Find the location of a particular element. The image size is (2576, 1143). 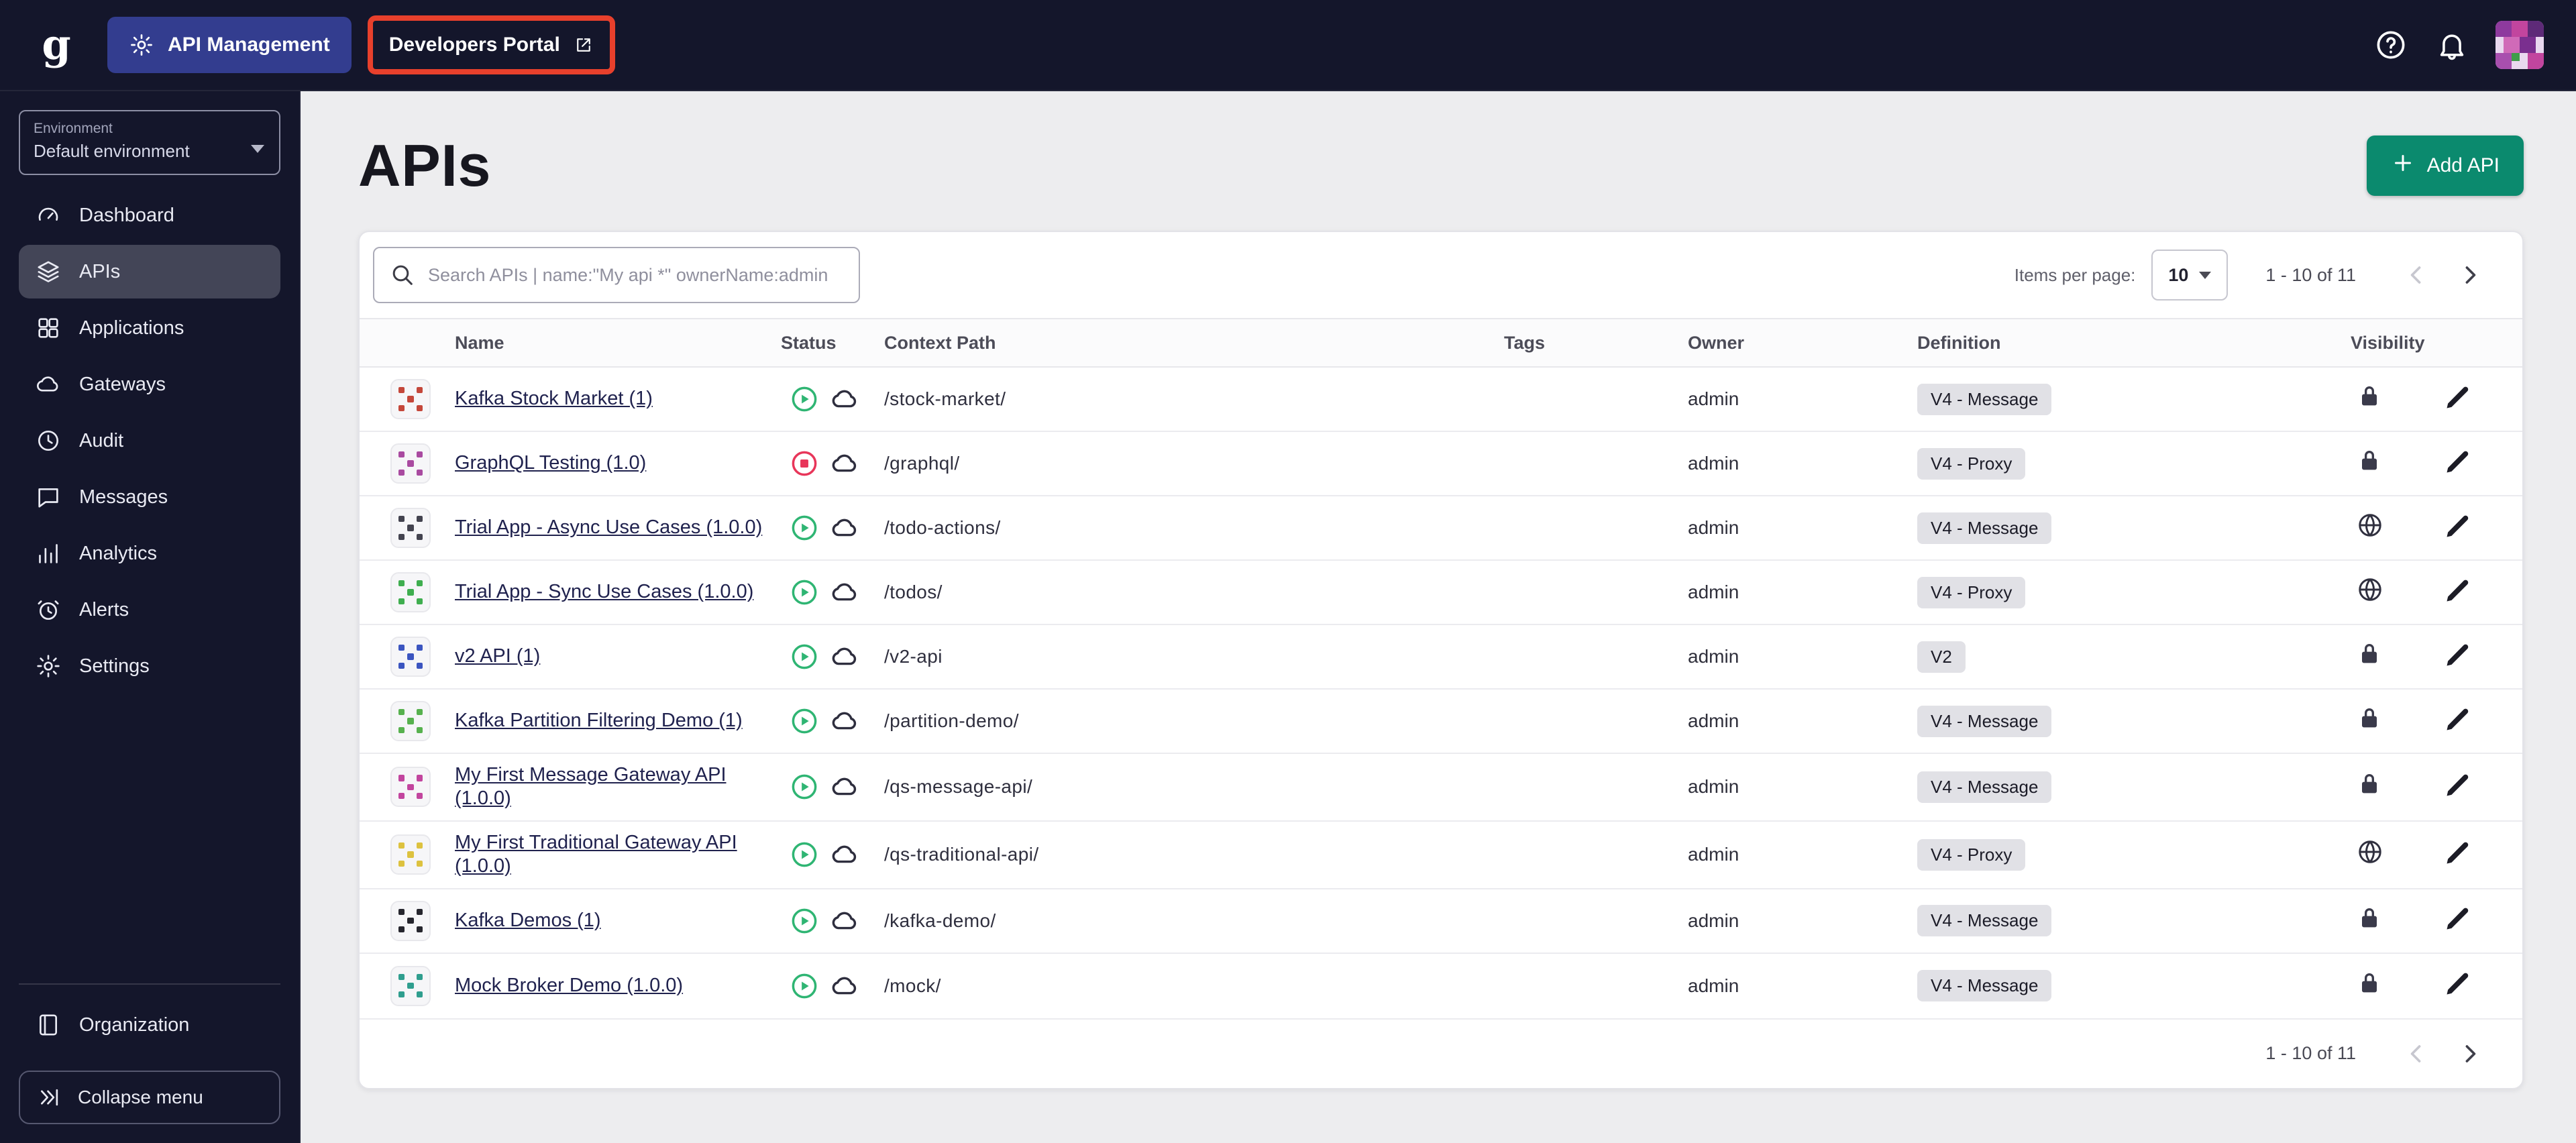

api-name-link: My First Message Gateway API (1.0.0) is located at coordinates (611, 787).